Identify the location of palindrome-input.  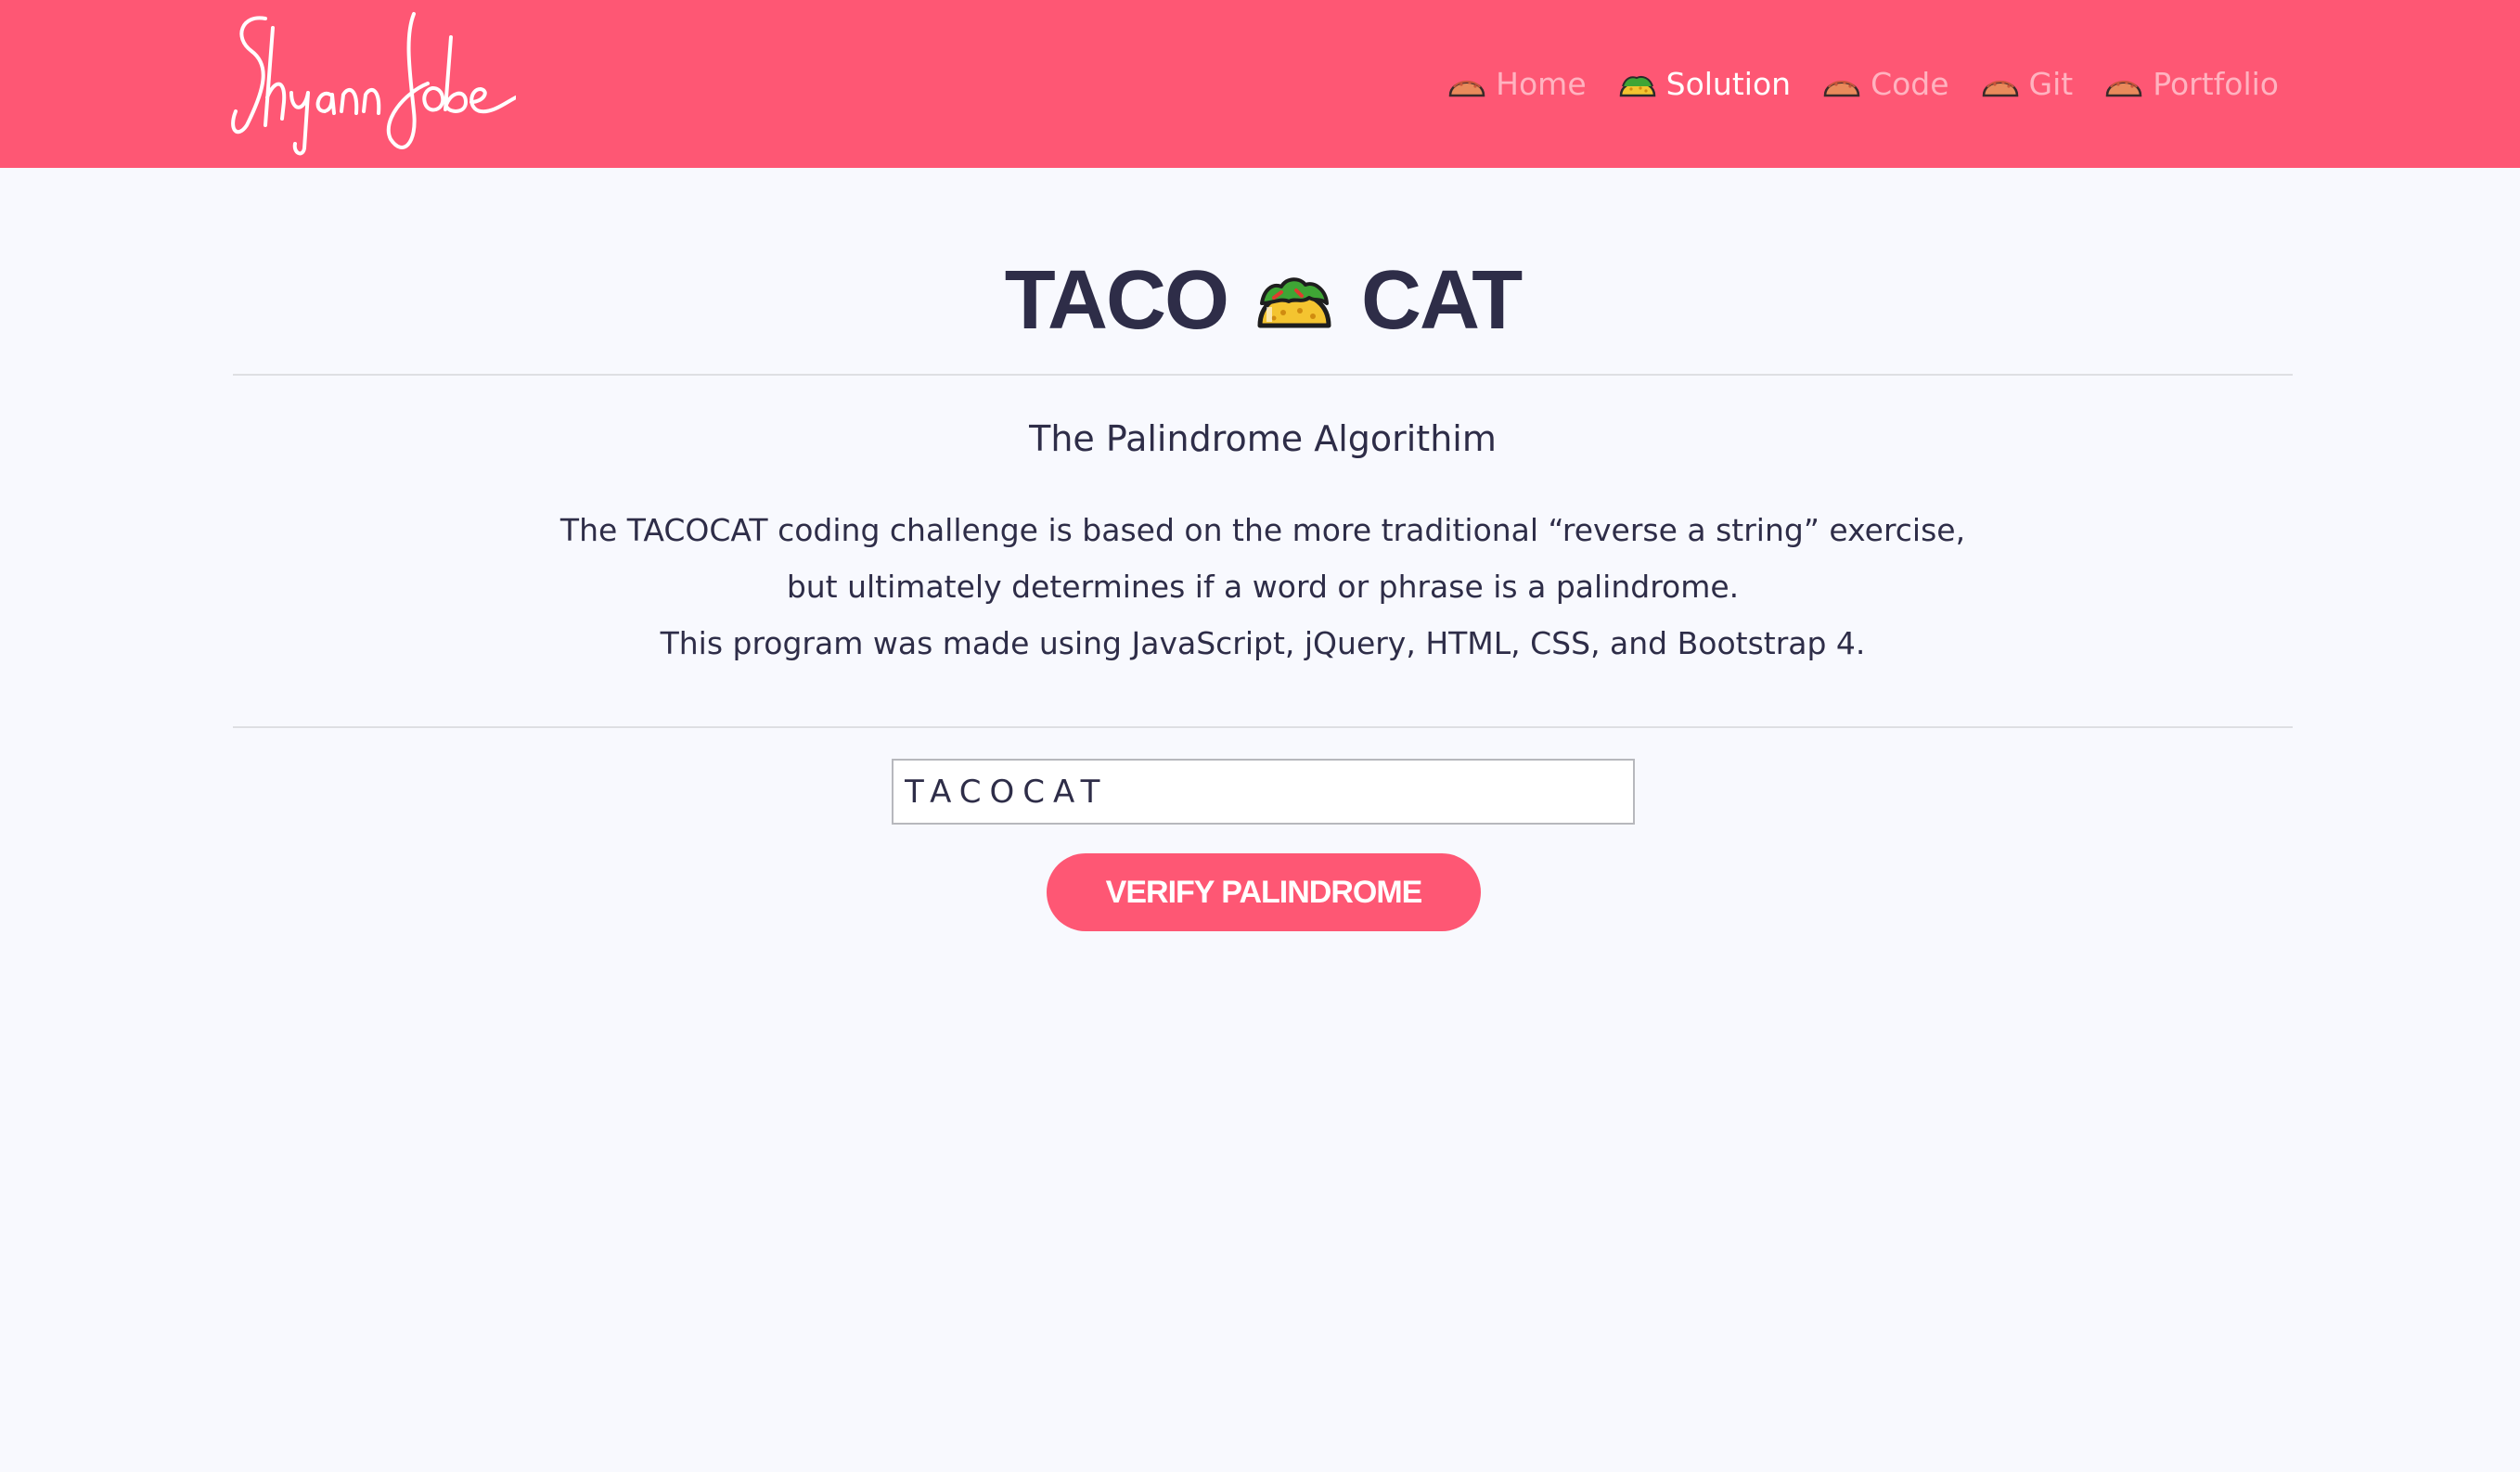
(1263, 792).